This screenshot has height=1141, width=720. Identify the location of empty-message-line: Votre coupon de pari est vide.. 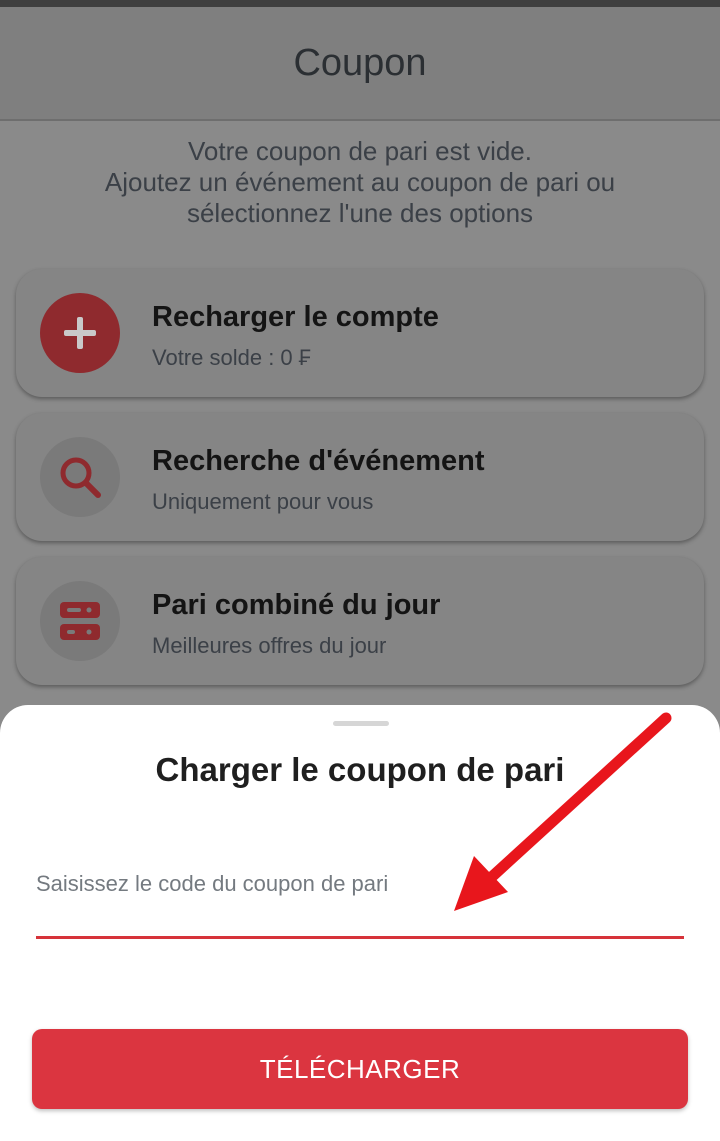
(359, 151).